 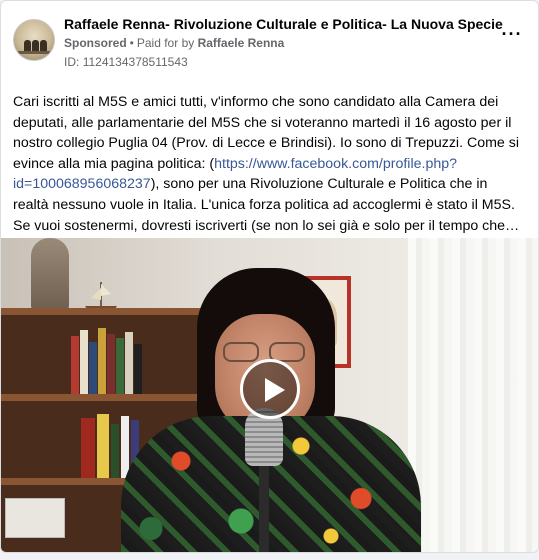 I want to click on sponsored-label: Sponsored, so click(x=95, y=43).